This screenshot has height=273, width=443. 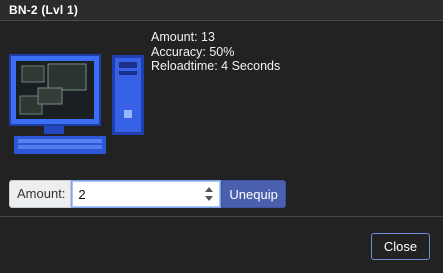 What do you see at coordinates (209, 189) in the screenshot?
I see `spinner-up-icon` at bounding box center [209, 189].